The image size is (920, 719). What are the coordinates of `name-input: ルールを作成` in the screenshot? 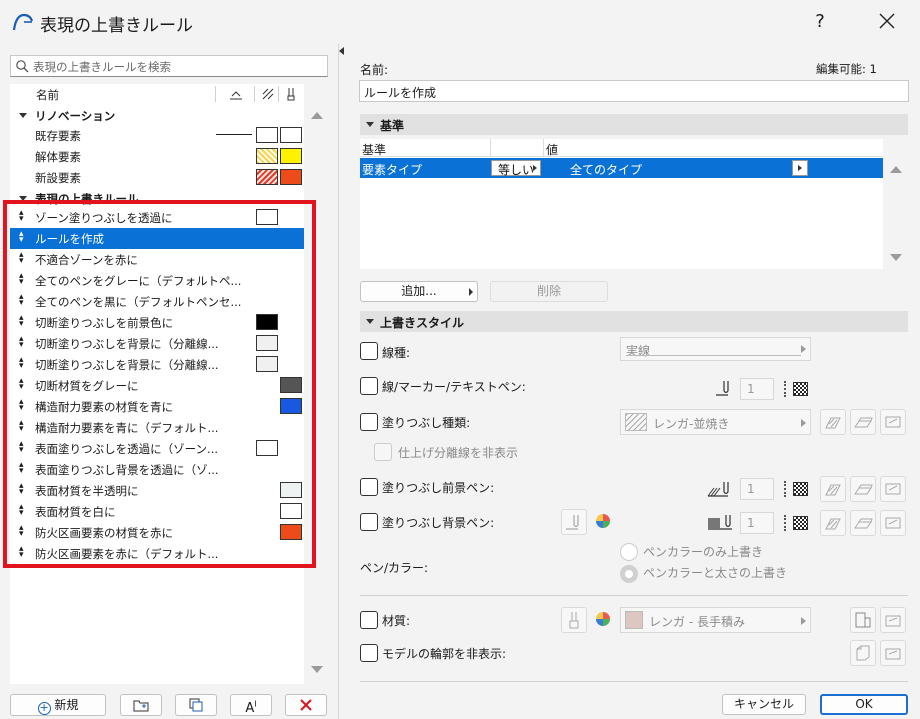 It's located at (634, 91).